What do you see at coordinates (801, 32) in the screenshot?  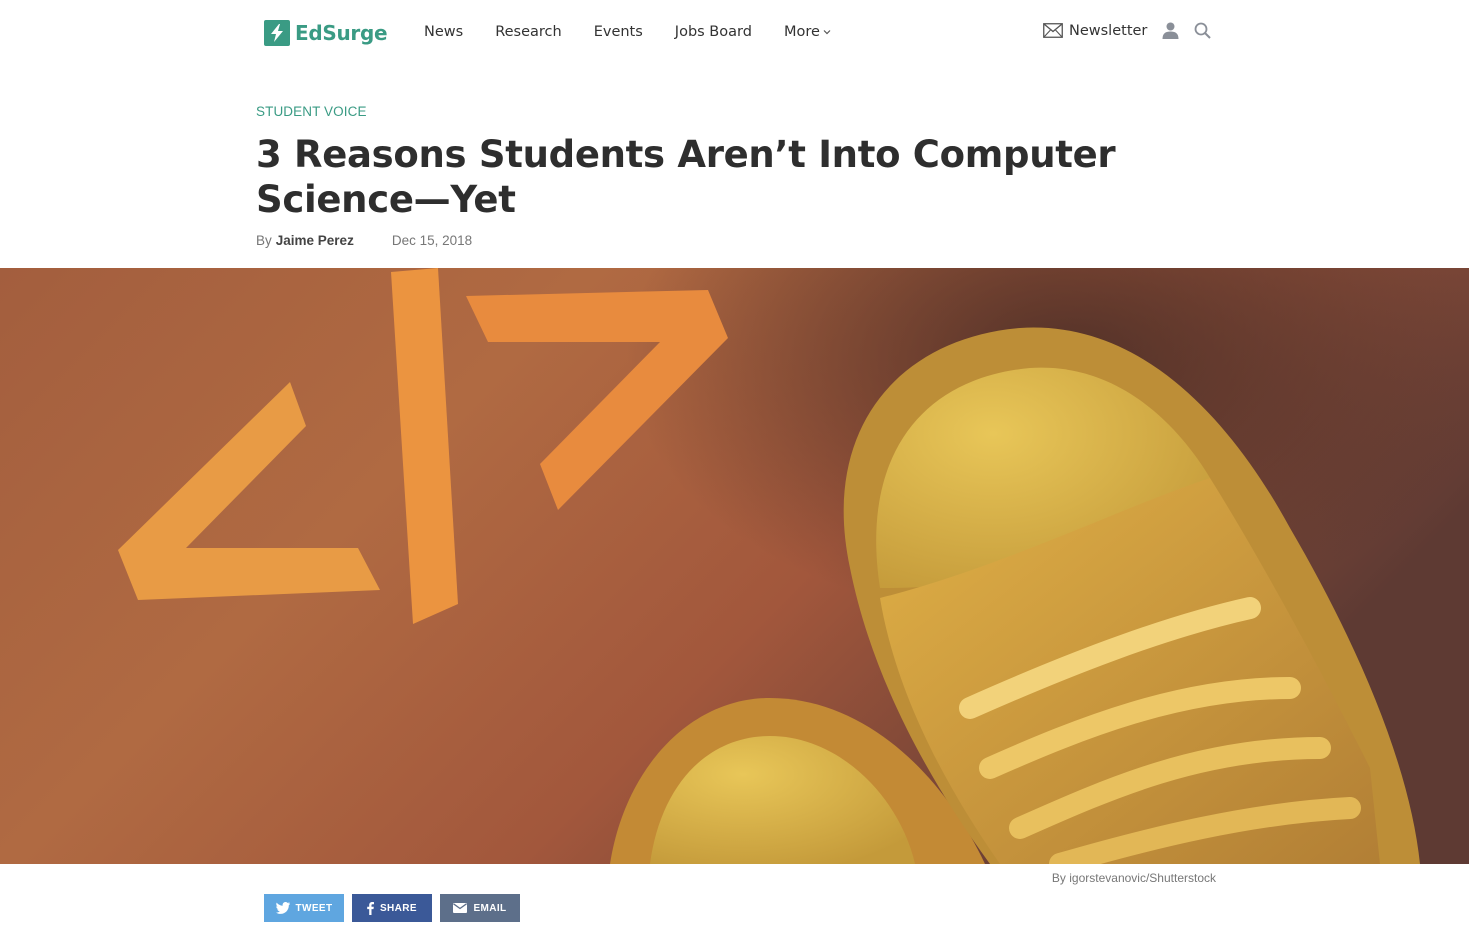 I see `nav-item-more-label: More` at bounding box center [801, 32].